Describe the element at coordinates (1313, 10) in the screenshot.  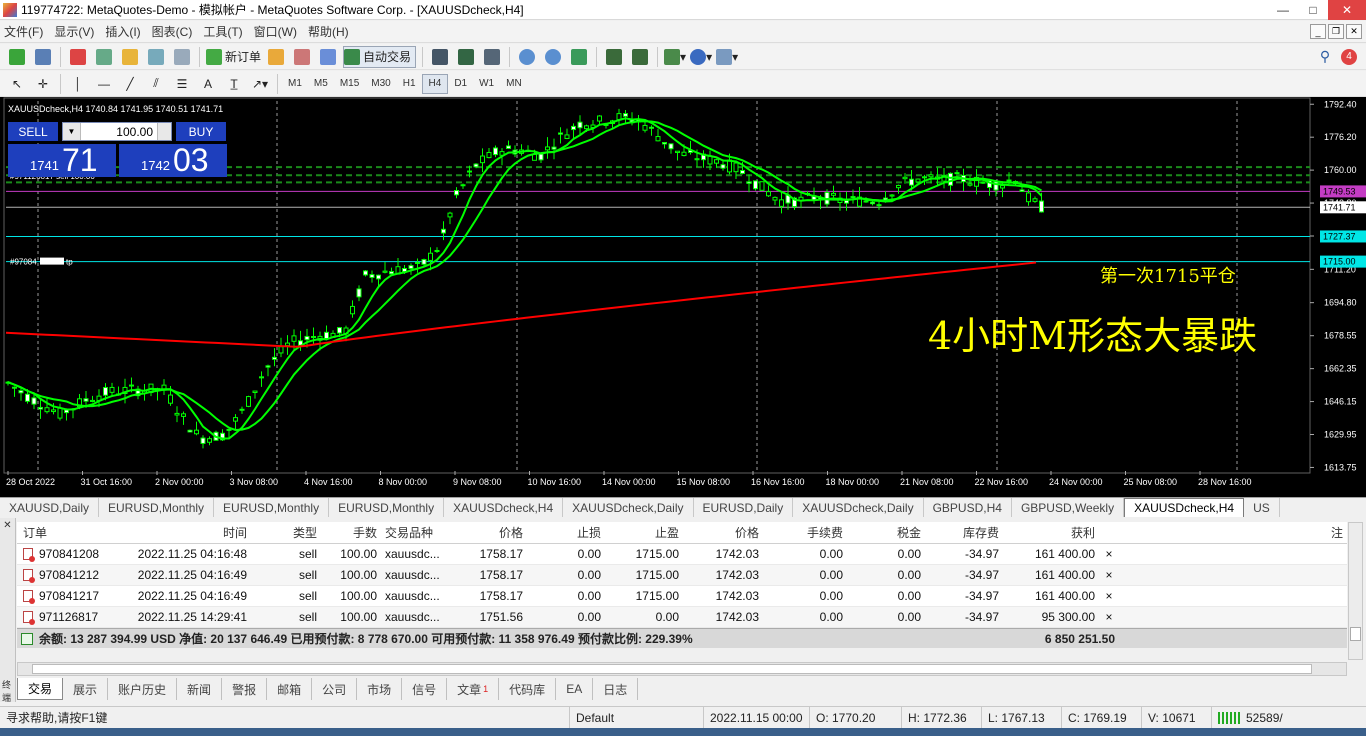
I see `maximize-button: □` at that location.